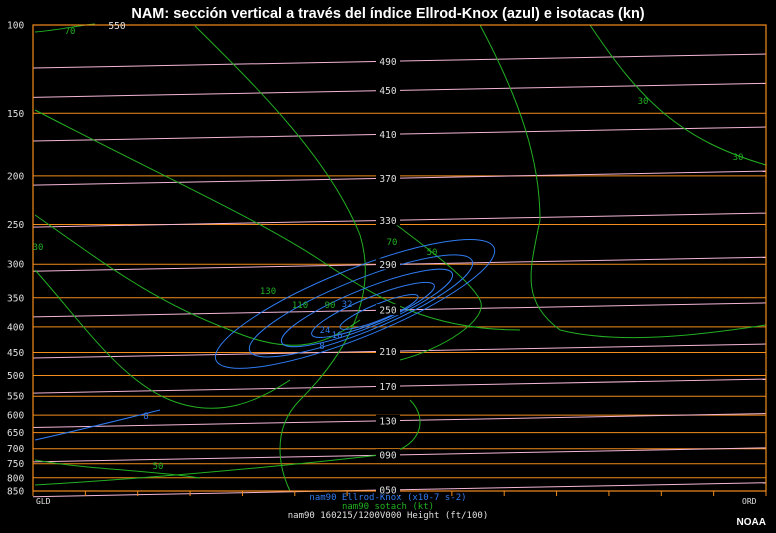 This screenshot has height=533, width=776. Describe the element at coordinates (325, 331) in the screenshot. I see `ellrod-knox-label: 24` at that location.